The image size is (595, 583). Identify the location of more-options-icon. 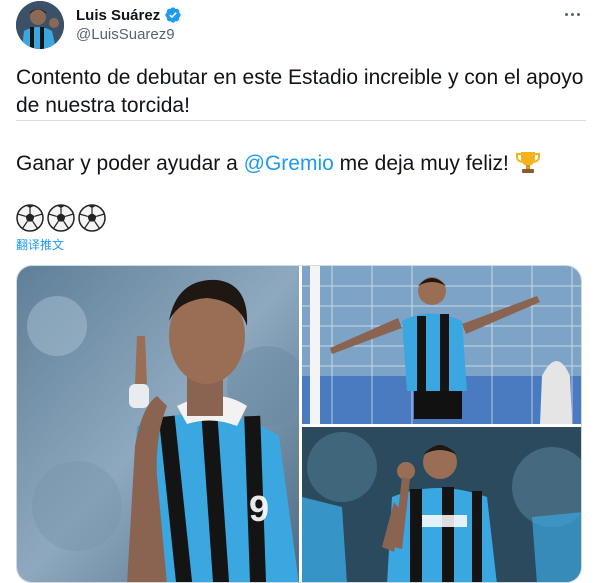
(572, 14).